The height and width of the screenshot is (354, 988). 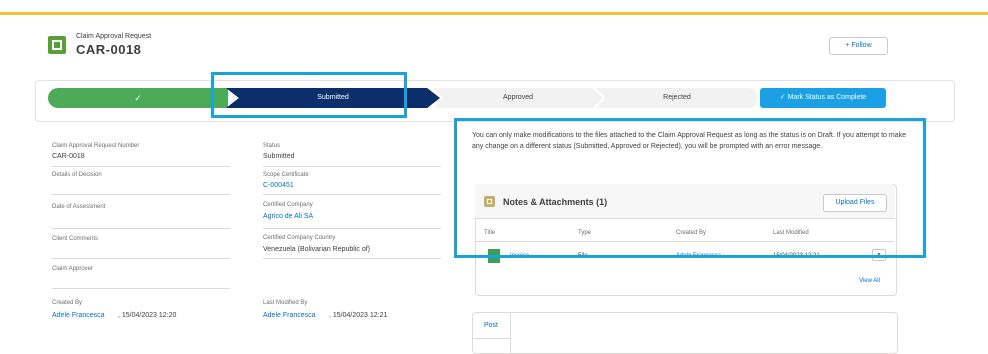 I want to click on field-label-certified-company: Certified Company, so click(x=288, y=205).